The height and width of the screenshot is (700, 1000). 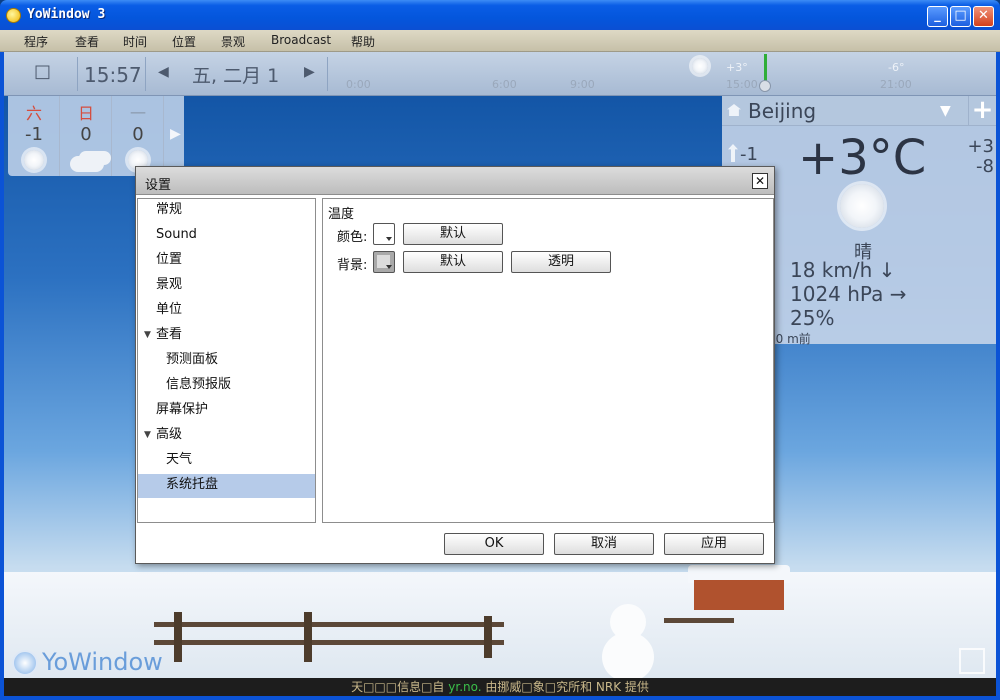 I want to click on menu-landscape: 景观, so click(x=233, y=41).